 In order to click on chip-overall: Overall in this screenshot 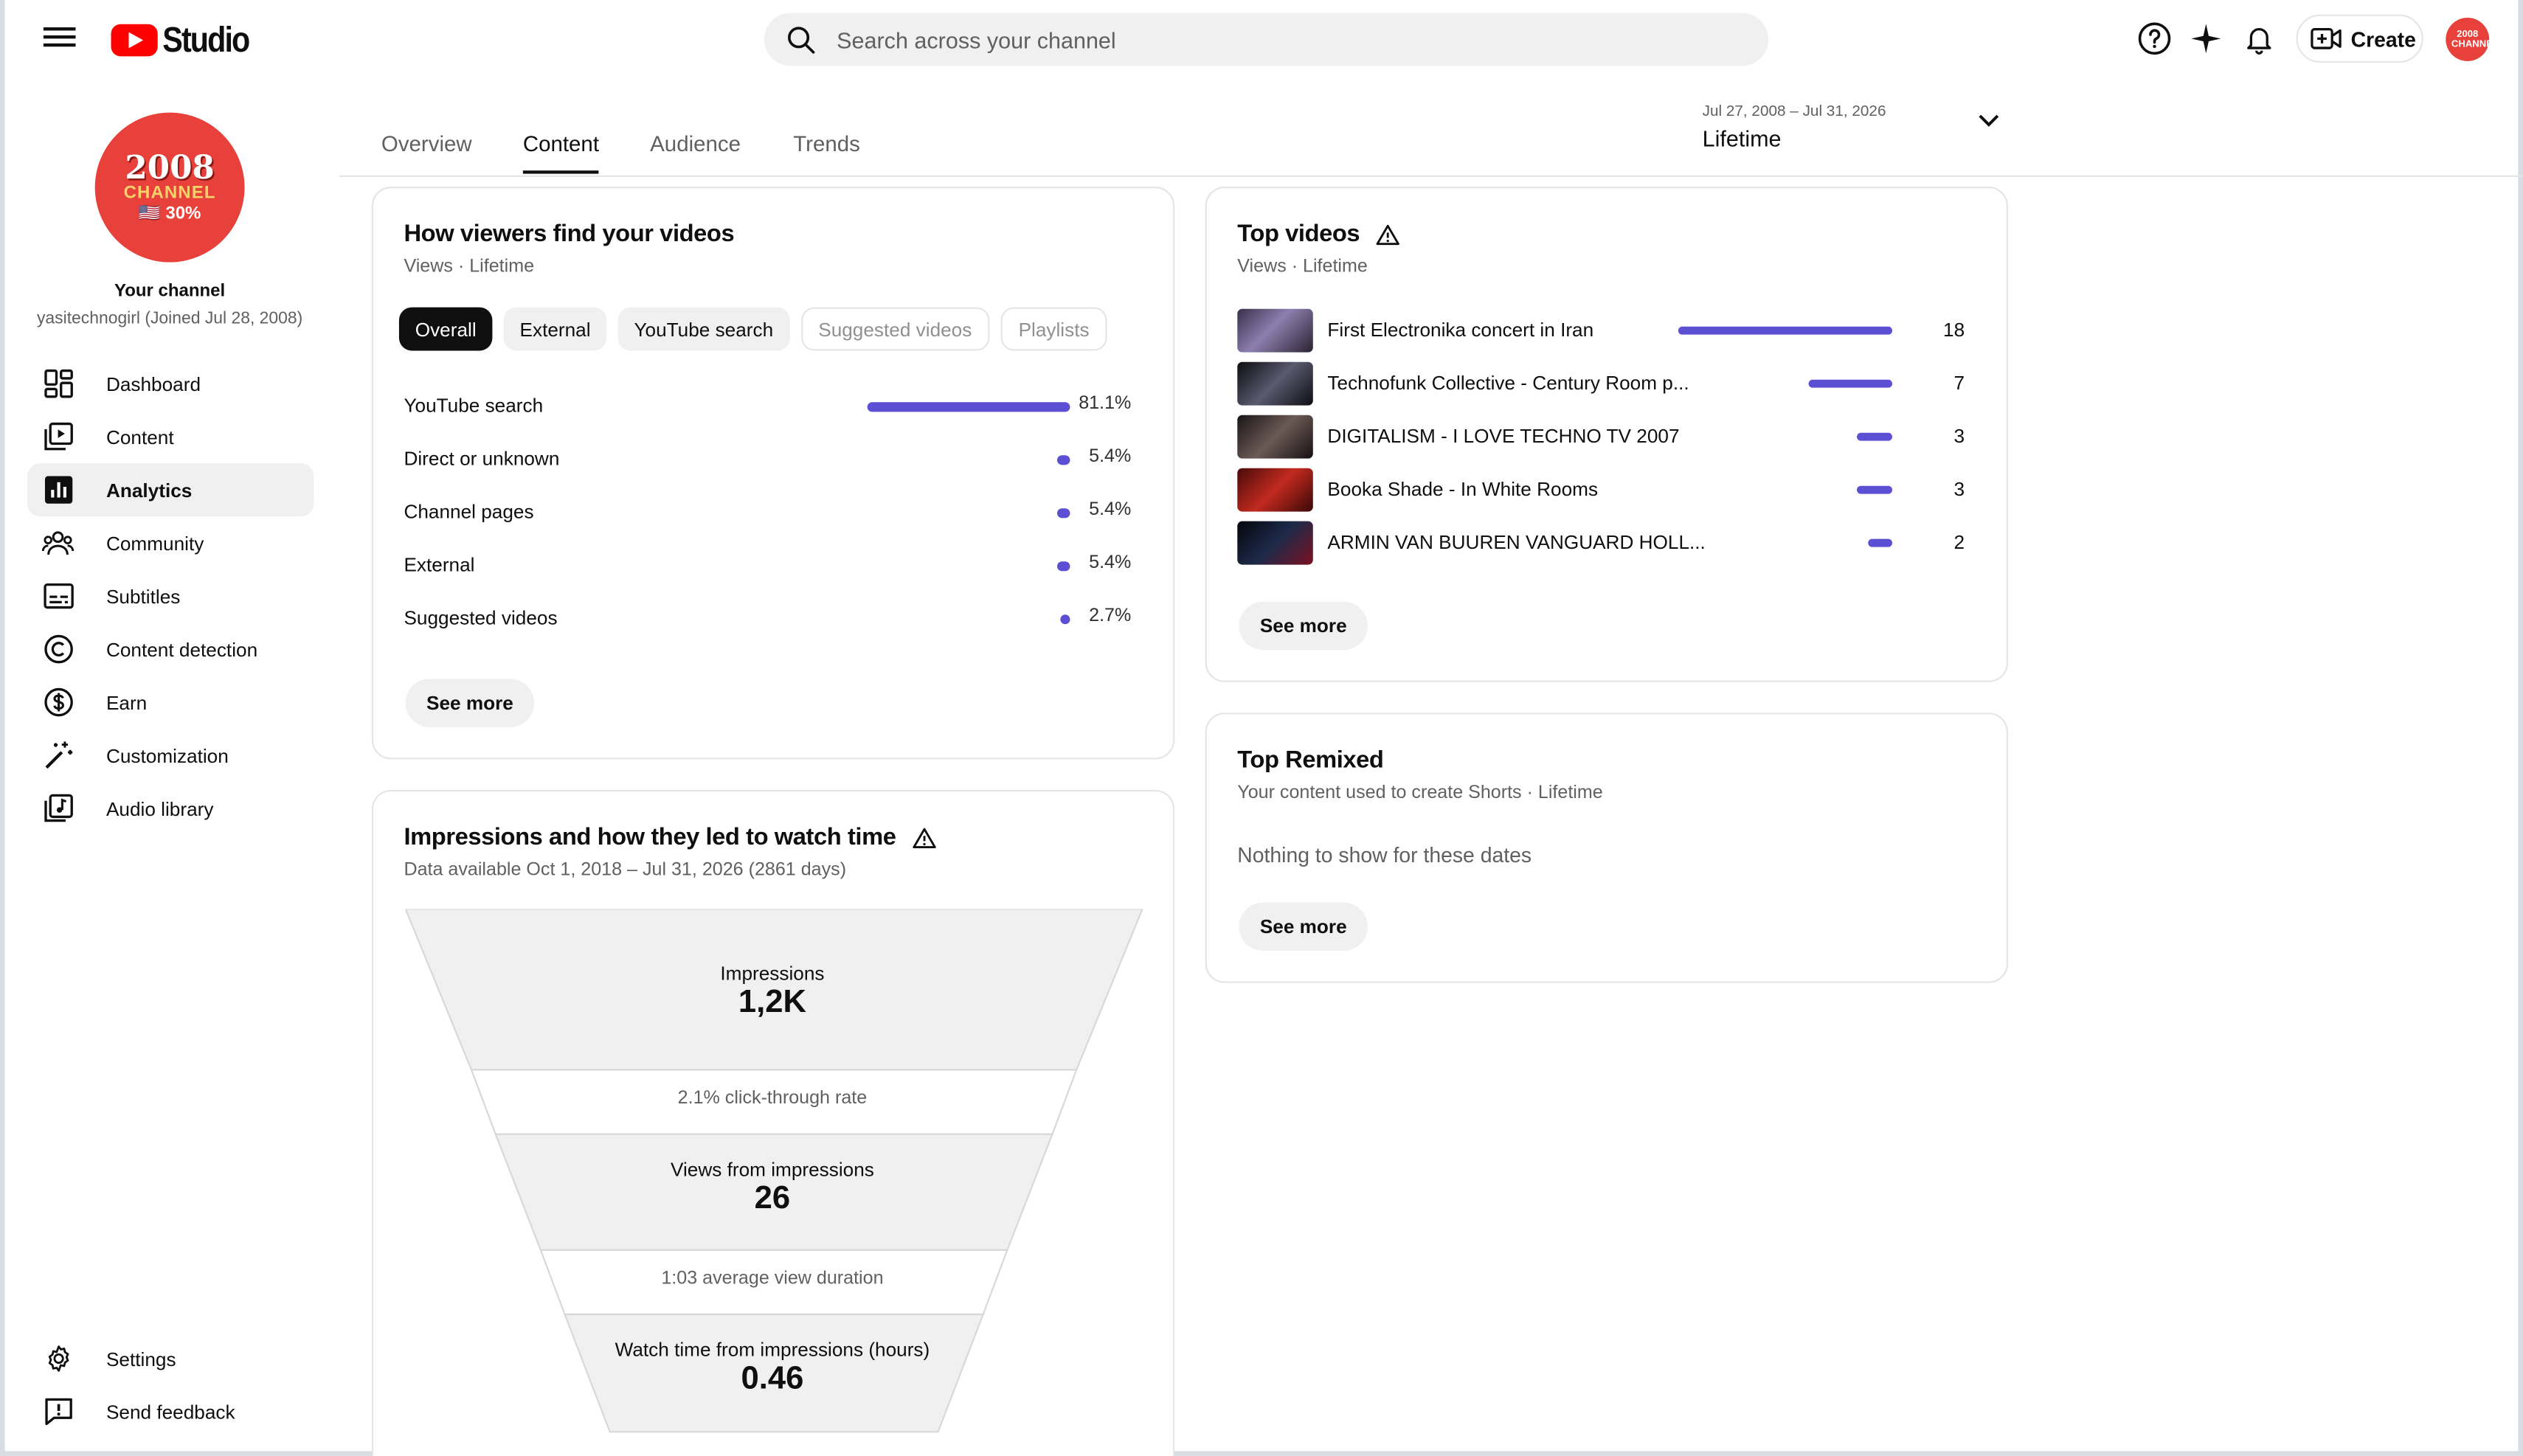, I will do `click(445, 329)`.